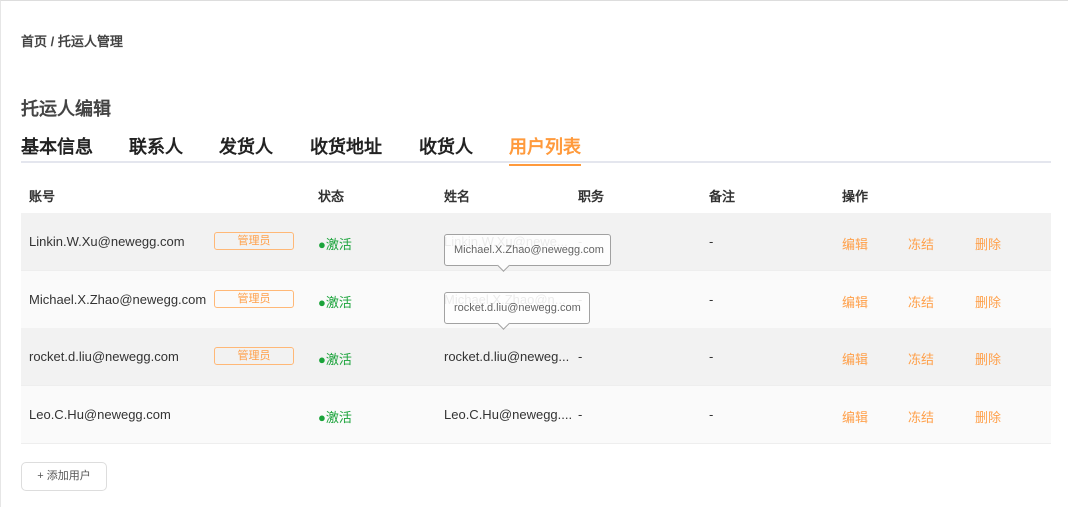  Describe the element at coordinates (72, 41) in the screenshot. I see `breadcrumb: 首页 / 托运人管理` at that location.